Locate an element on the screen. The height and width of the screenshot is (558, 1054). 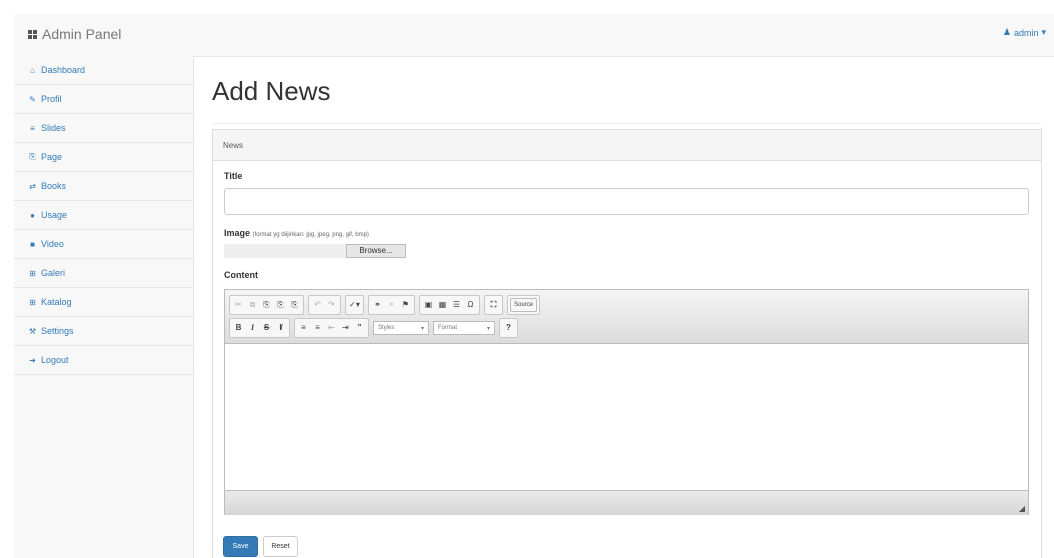
basic-style-group: B I S I̸ is located at coordinates (259, 328).